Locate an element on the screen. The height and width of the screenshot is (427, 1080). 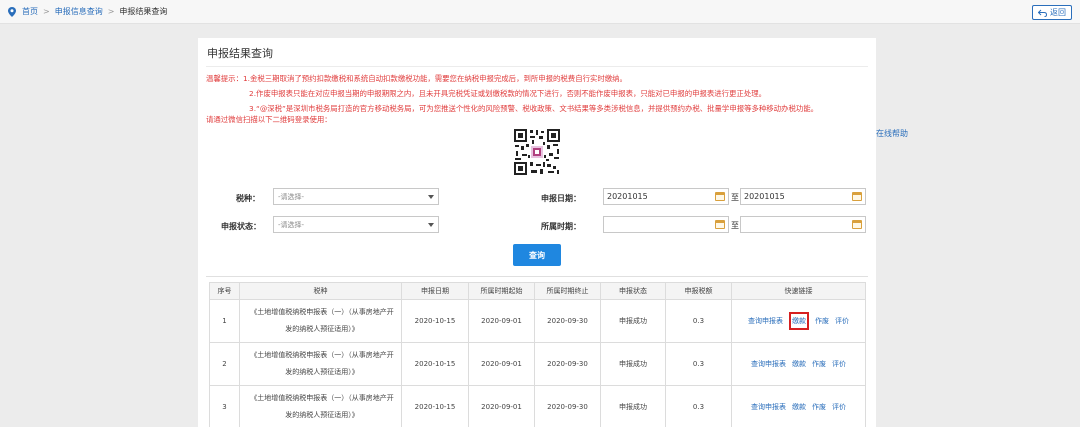
tax-type-select-value: -请选择- is located at coordinates (291, 197).